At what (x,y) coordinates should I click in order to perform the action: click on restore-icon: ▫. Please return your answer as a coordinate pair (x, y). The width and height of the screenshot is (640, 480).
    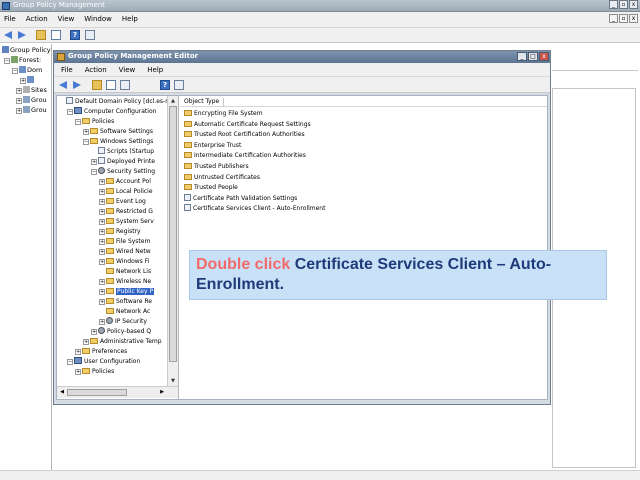
    Looking at the image, I should click on (623, 4).